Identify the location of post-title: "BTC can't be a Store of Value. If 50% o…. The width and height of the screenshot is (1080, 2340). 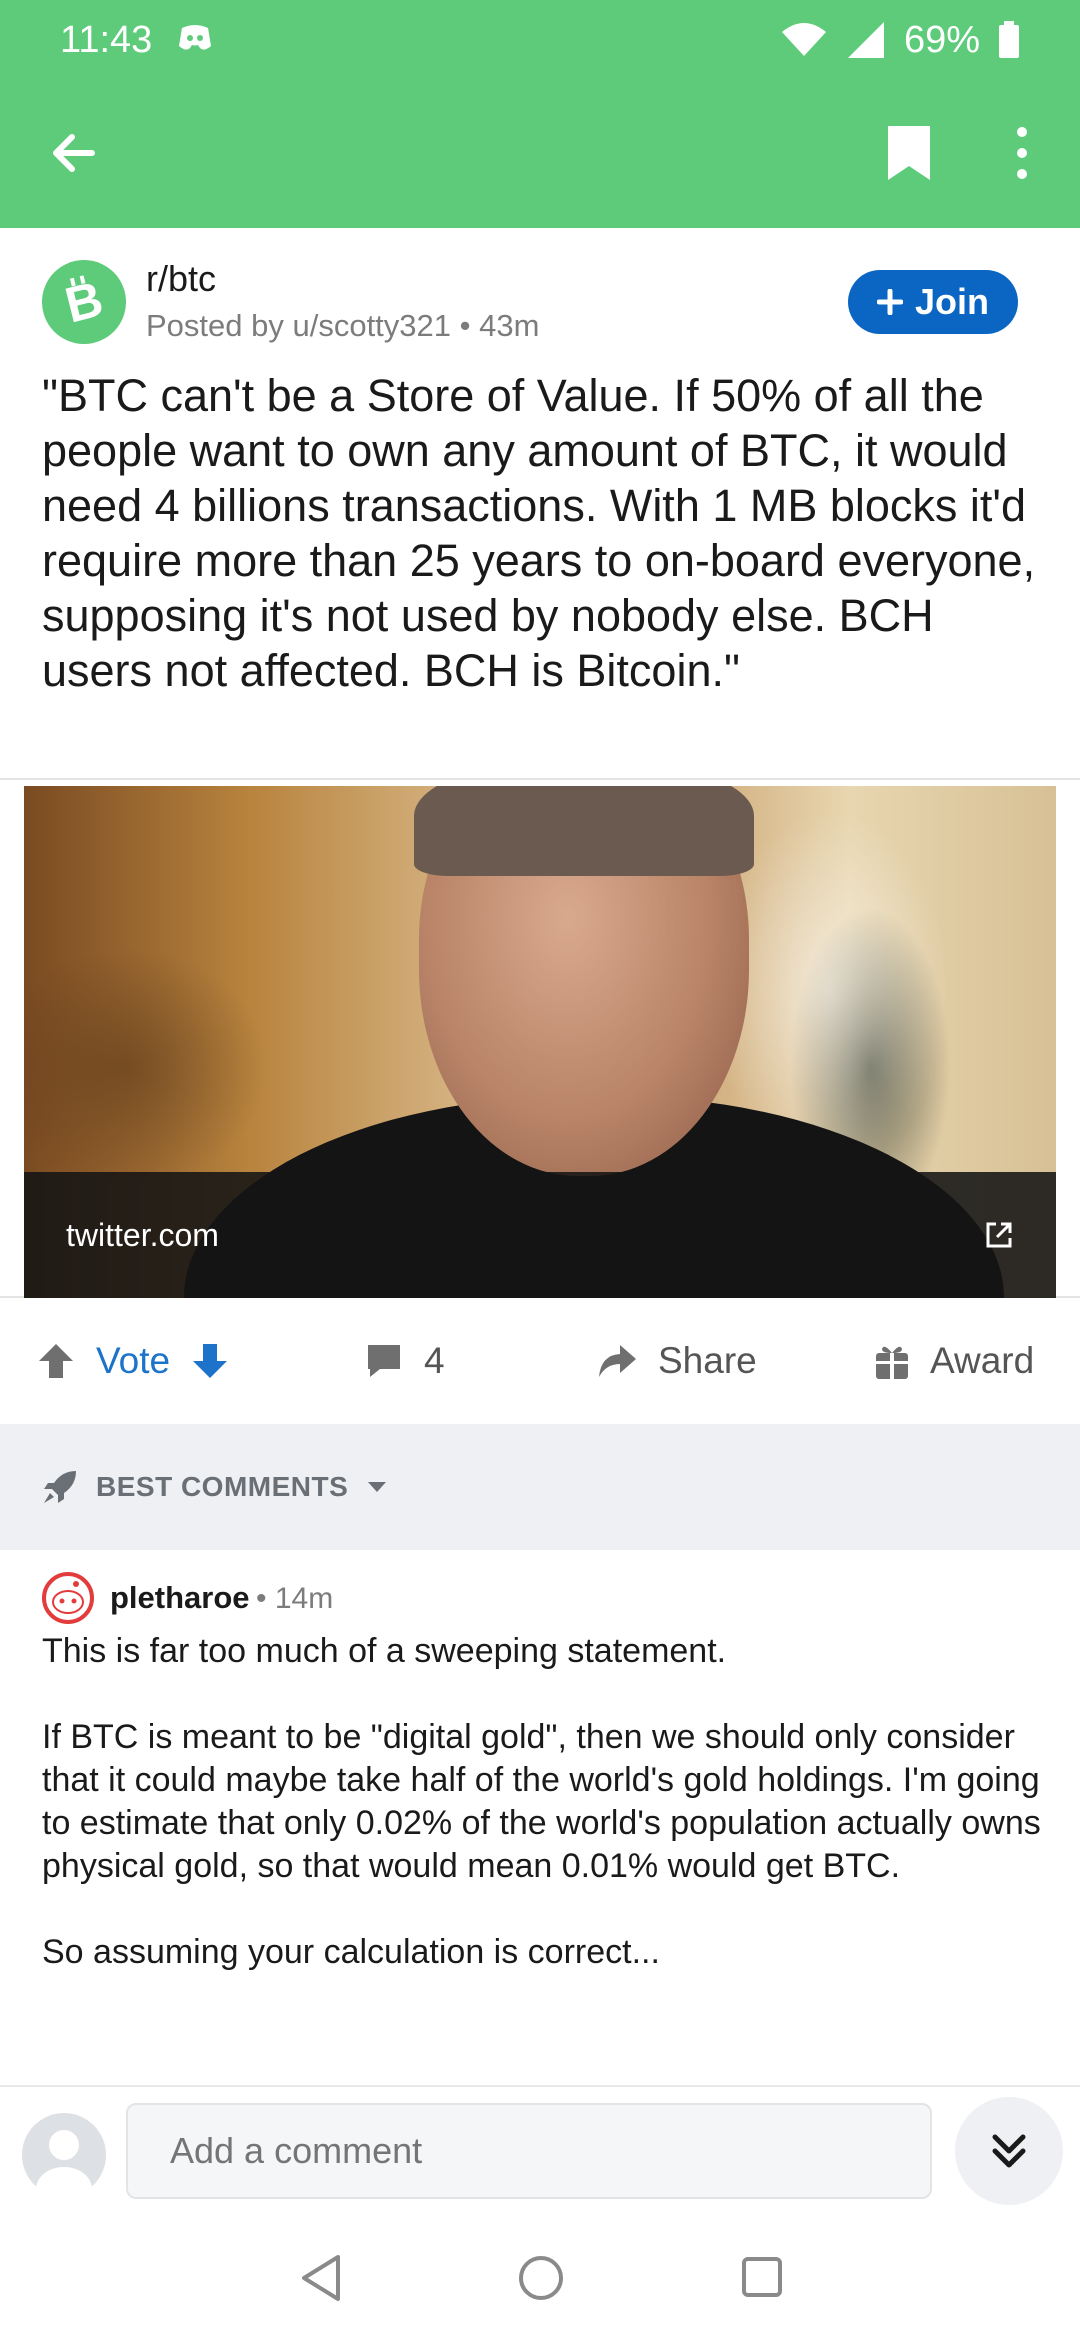
(539, 533).